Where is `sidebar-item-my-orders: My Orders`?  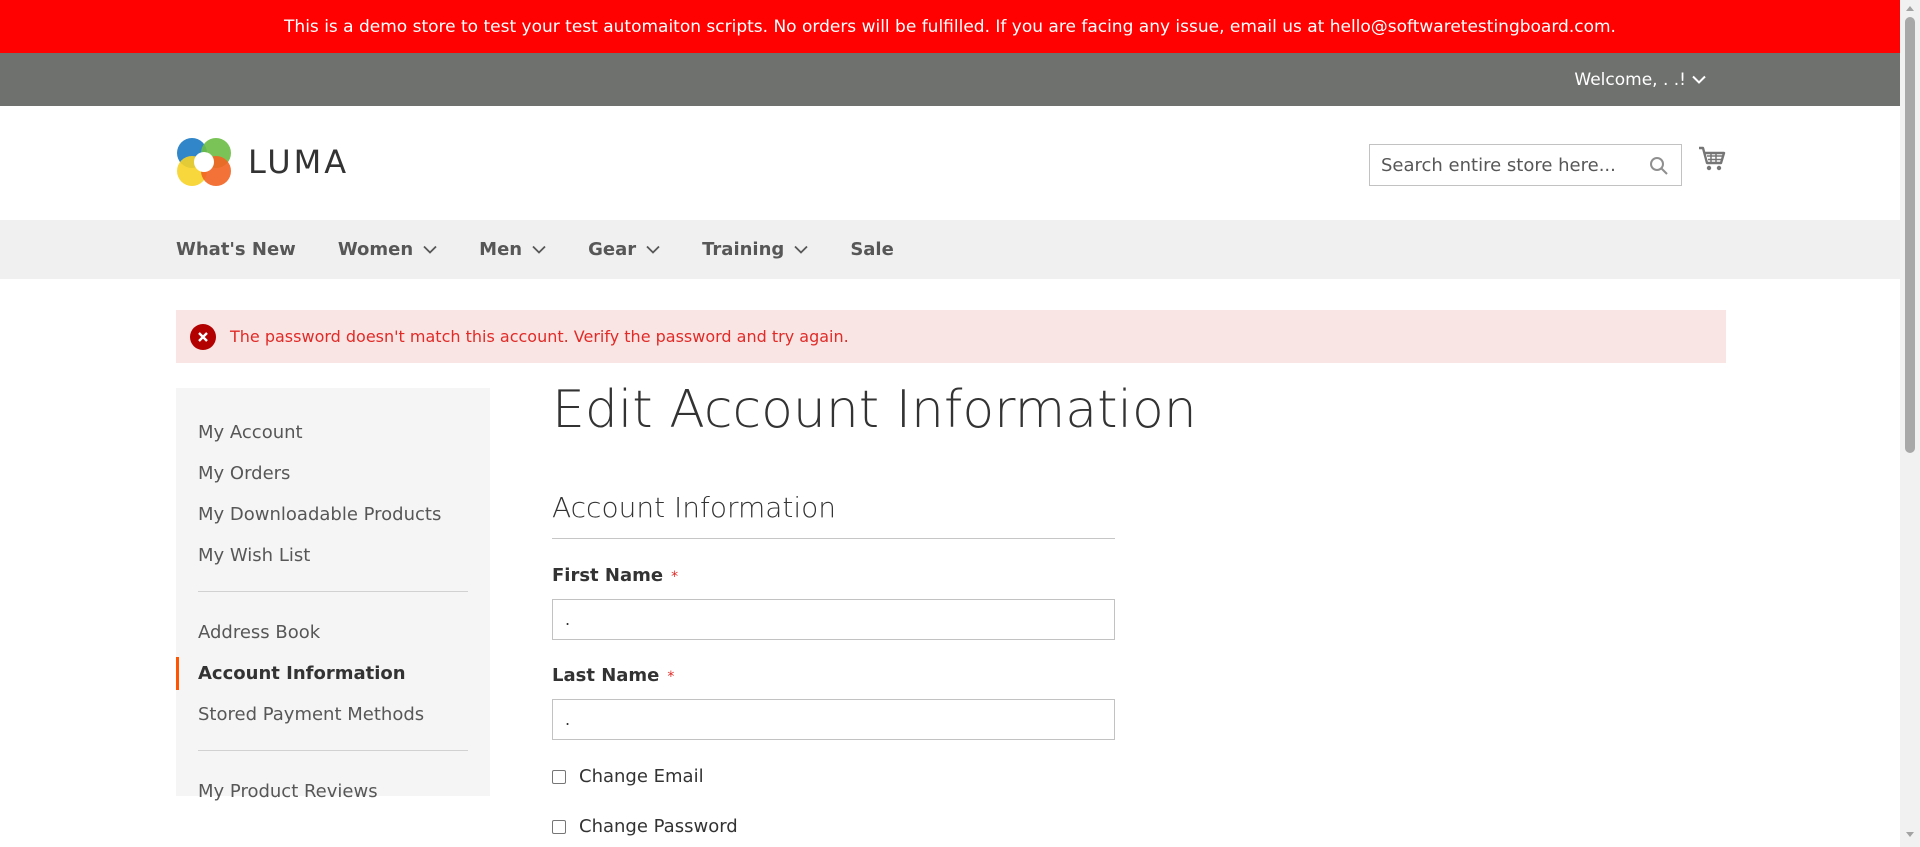
sidebar-item-my-orders: My Orders is located at coordinates (333, 473).